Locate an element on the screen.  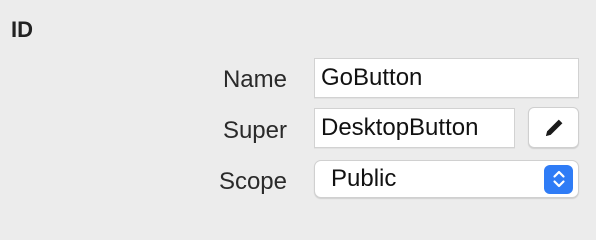
super-field: DesktopButton is located at coordinates (414, 128).